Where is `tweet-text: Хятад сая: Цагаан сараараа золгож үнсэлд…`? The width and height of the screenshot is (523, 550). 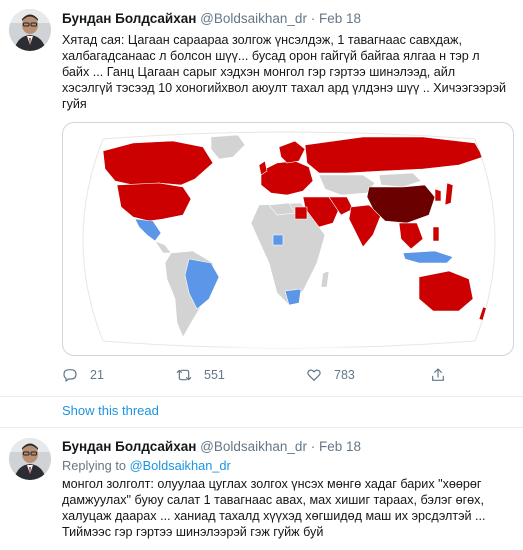
tweet-text: Хятад сая: Цагаан сараараа золгож үнсэлд… is located at coordinates (288, 72).